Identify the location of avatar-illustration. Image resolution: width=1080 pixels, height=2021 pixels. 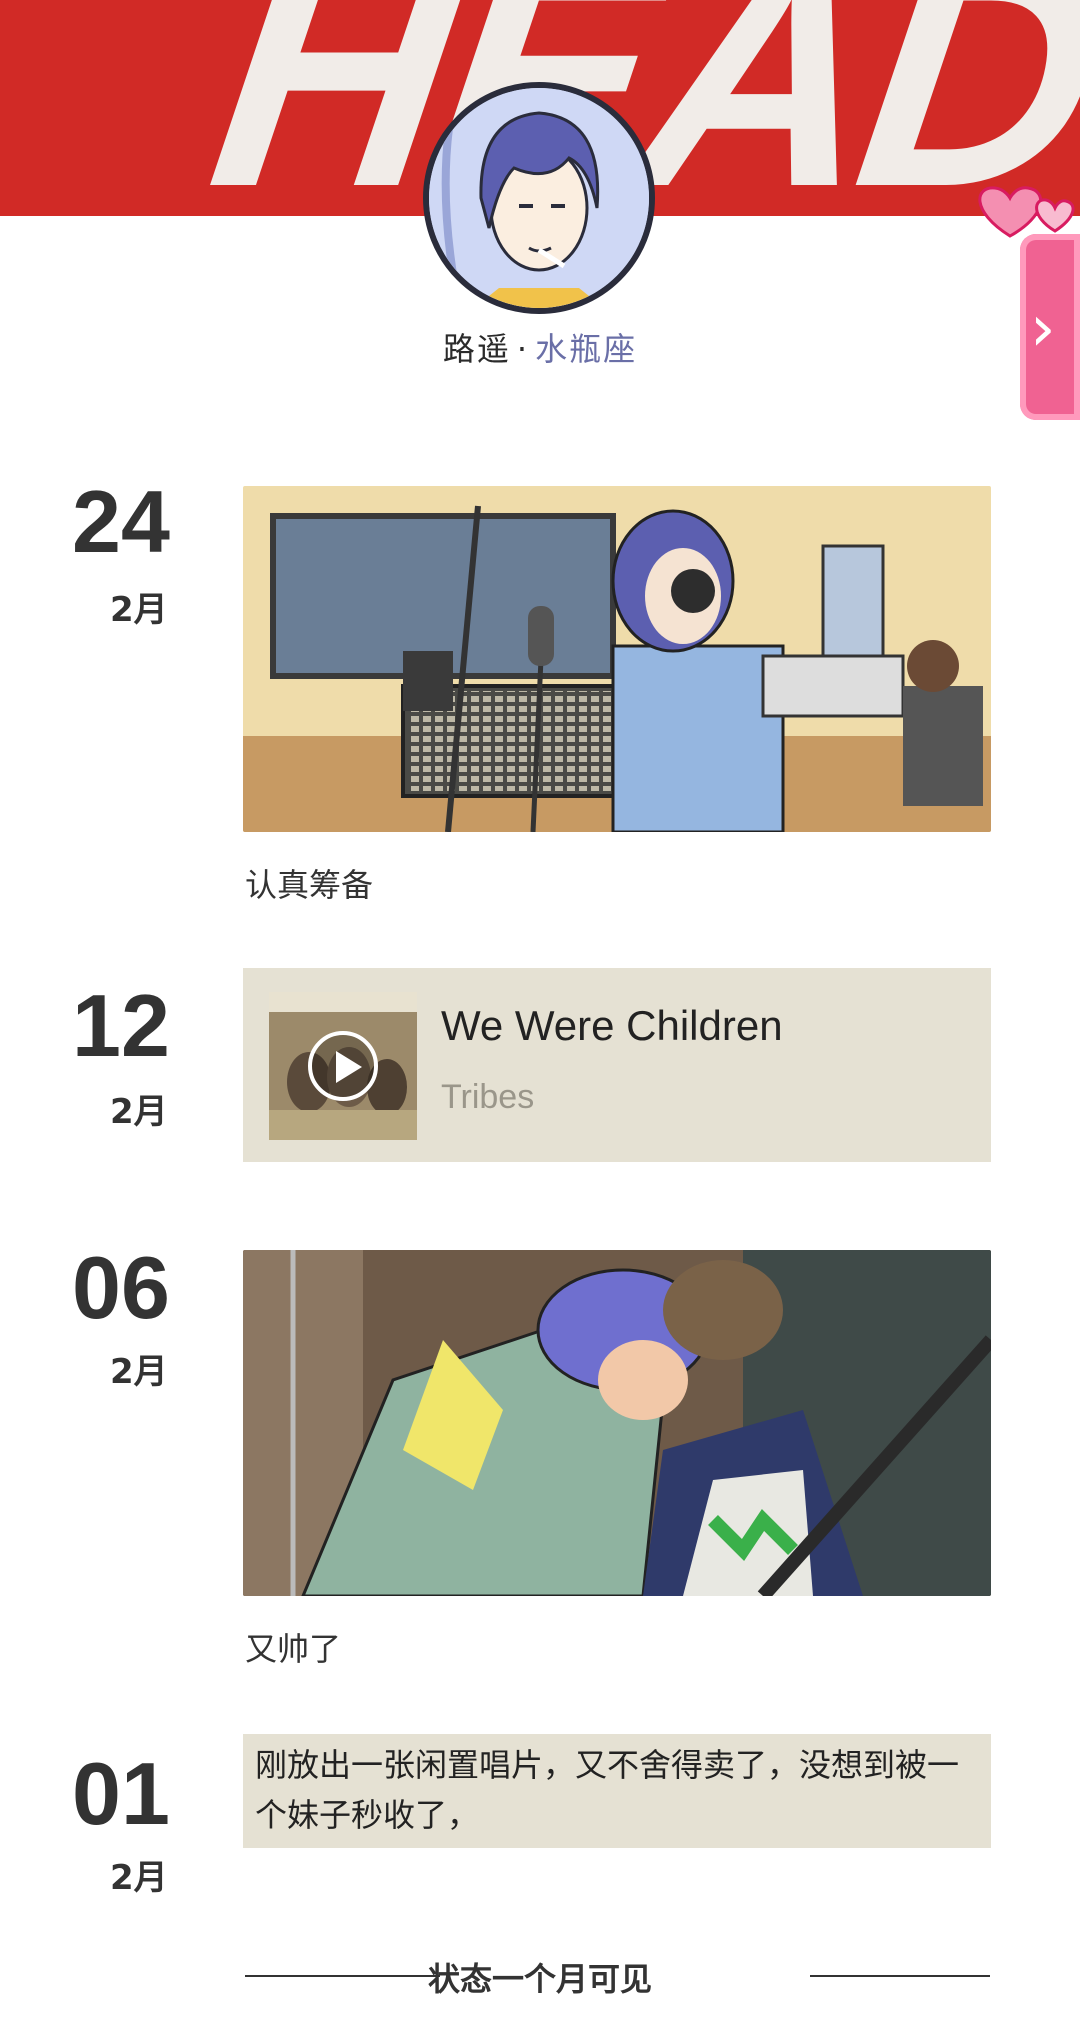
(539, 198).